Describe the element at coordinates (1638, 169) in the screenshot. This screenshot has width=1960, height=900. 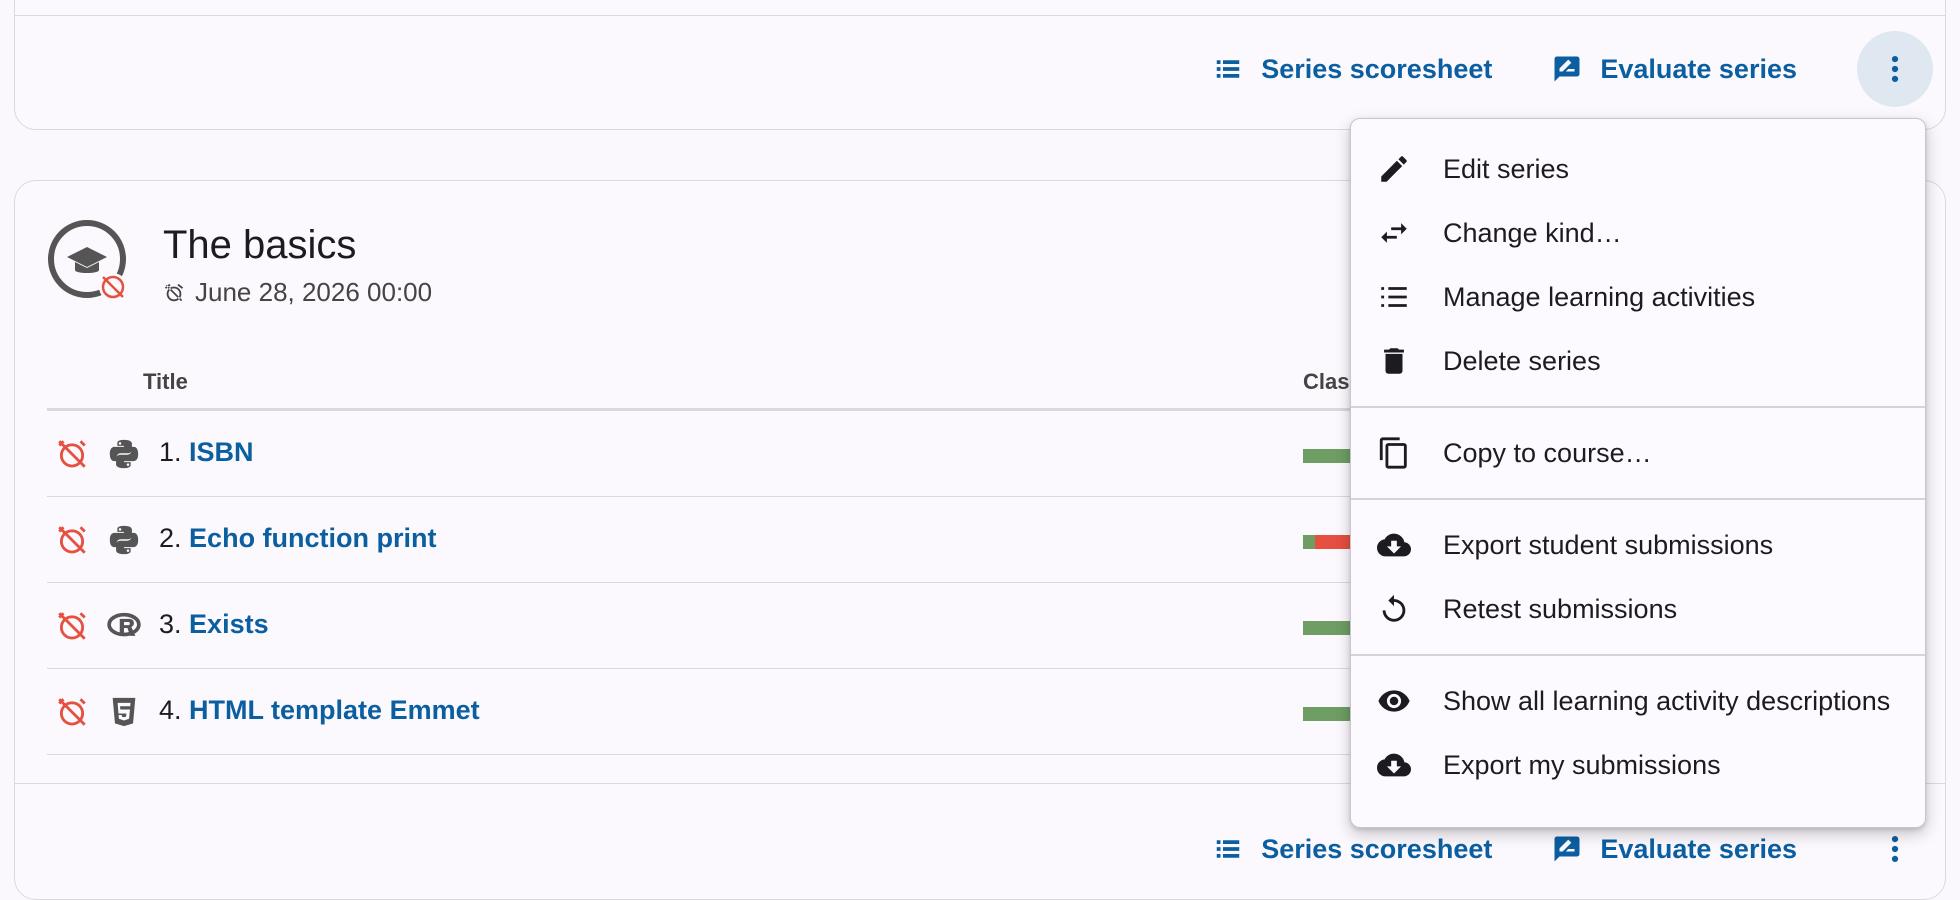
I see `menu-item-edit-series: Edit series` at that location.